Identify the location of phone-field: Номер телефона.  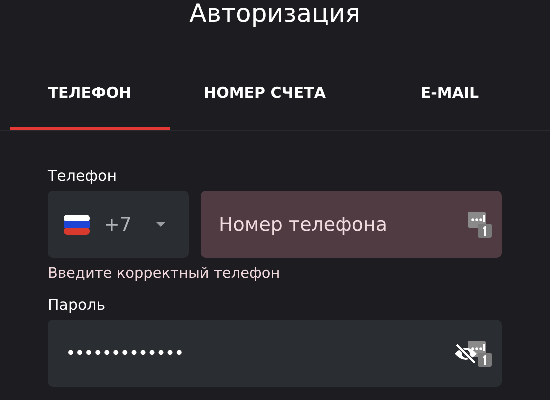
(351, 224).